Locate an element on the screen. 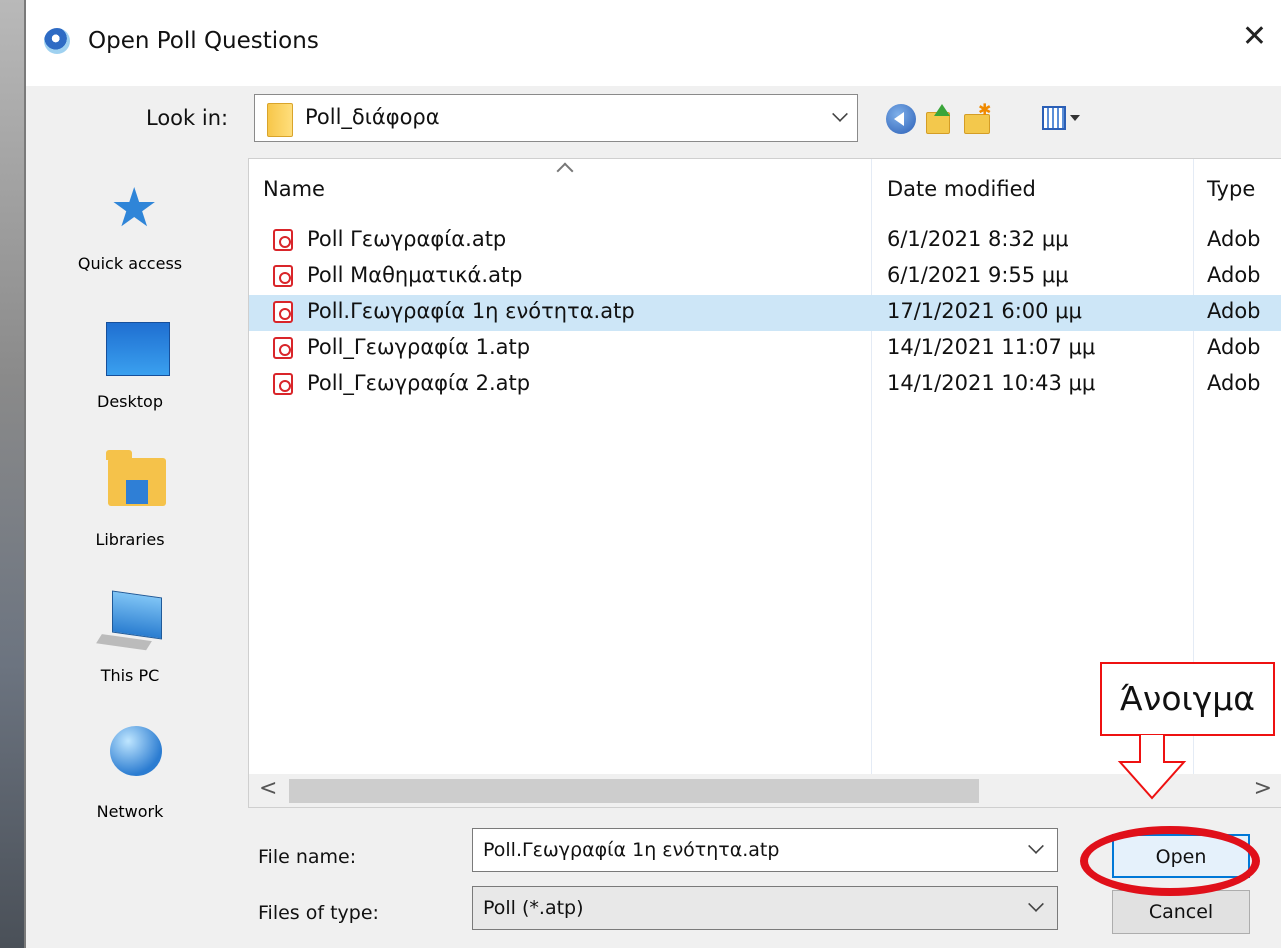 This screenshot has width=1281, height=948. place-network: Network is located at coordinates (130, 811).